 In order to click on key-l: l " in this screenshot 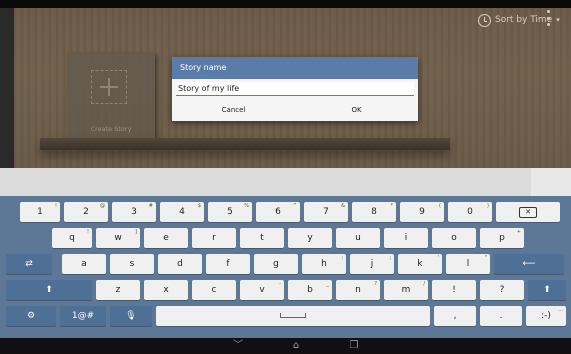, I will do `click(468, 264)`.